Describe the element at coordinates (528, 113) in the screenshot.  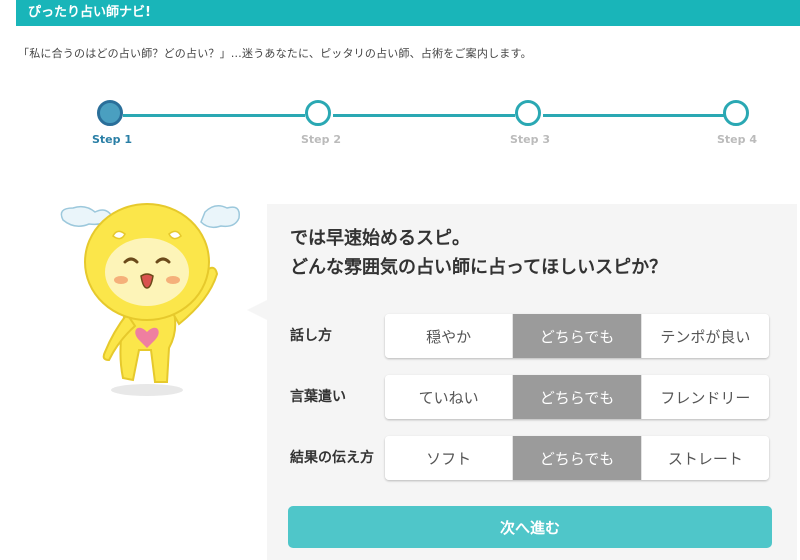
I see `step-3-circle` at that location.